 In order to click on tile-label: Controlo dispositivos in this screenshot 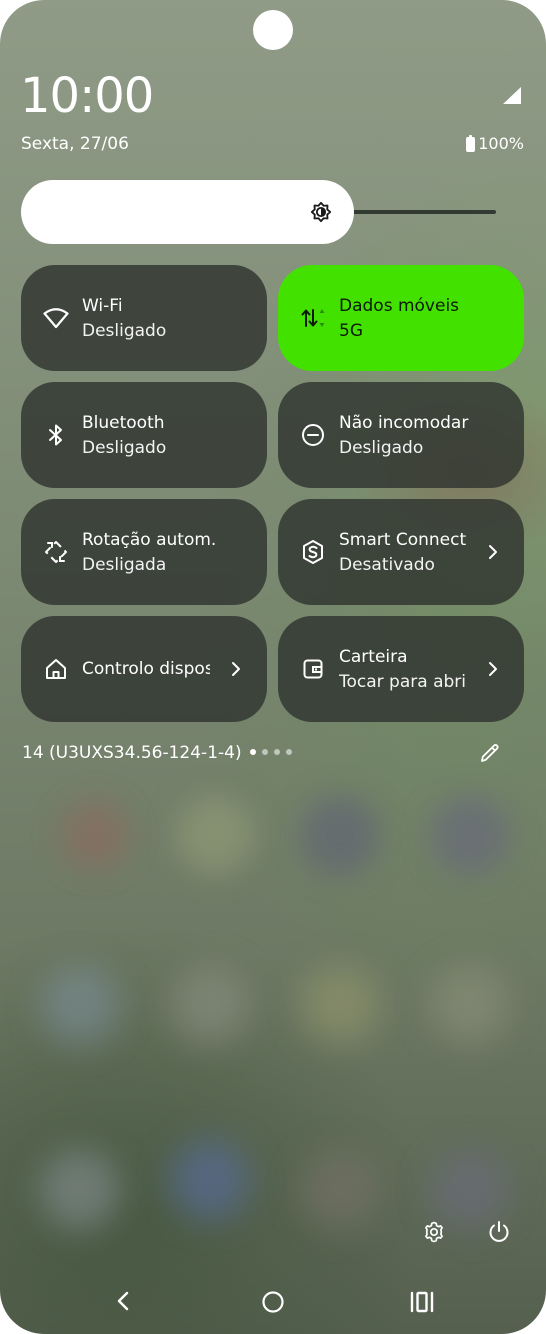, I will do `click(146, 669)`.